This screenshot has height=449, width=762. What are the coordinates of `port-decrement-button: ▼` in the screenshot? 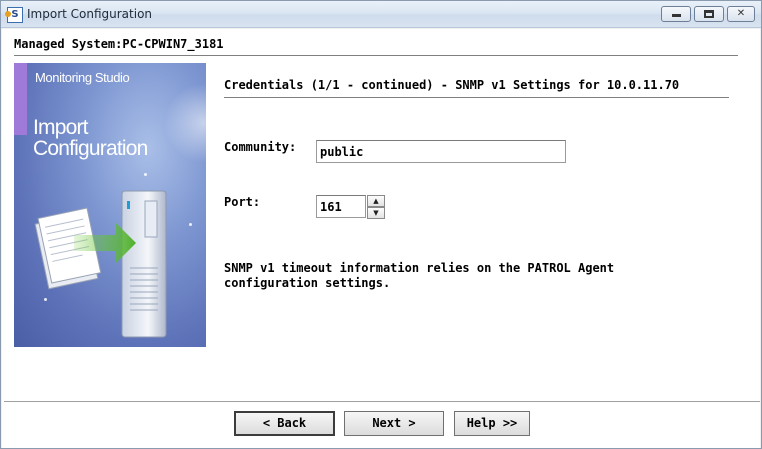 It's located at (376, 213).